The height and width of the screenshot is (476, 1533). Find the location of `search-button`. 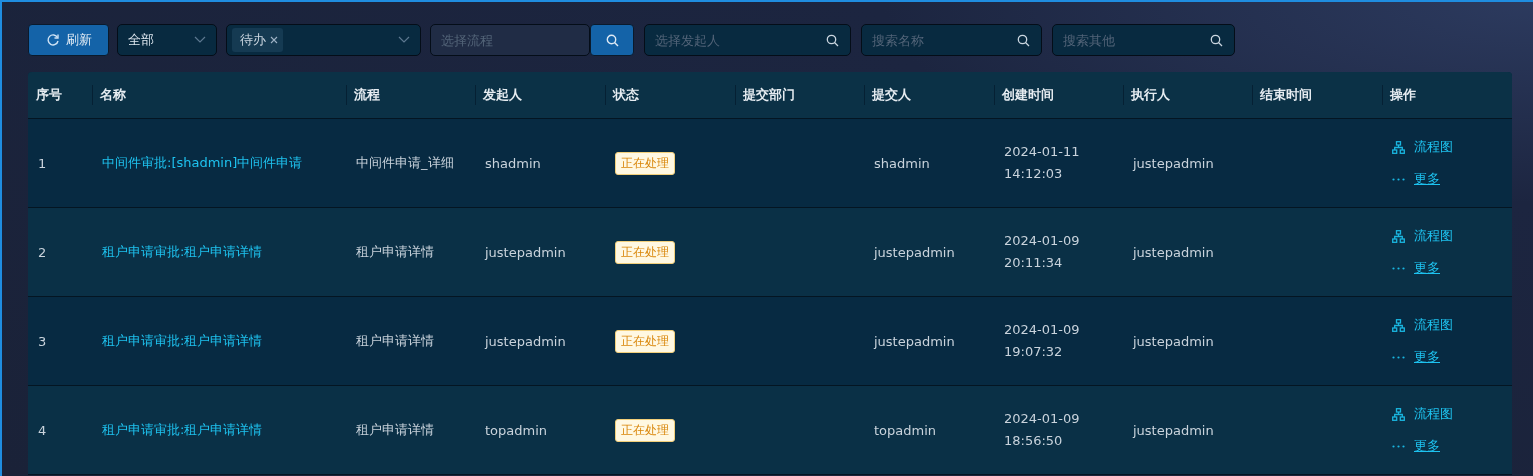

search-button is located at coordinates (612, 40).